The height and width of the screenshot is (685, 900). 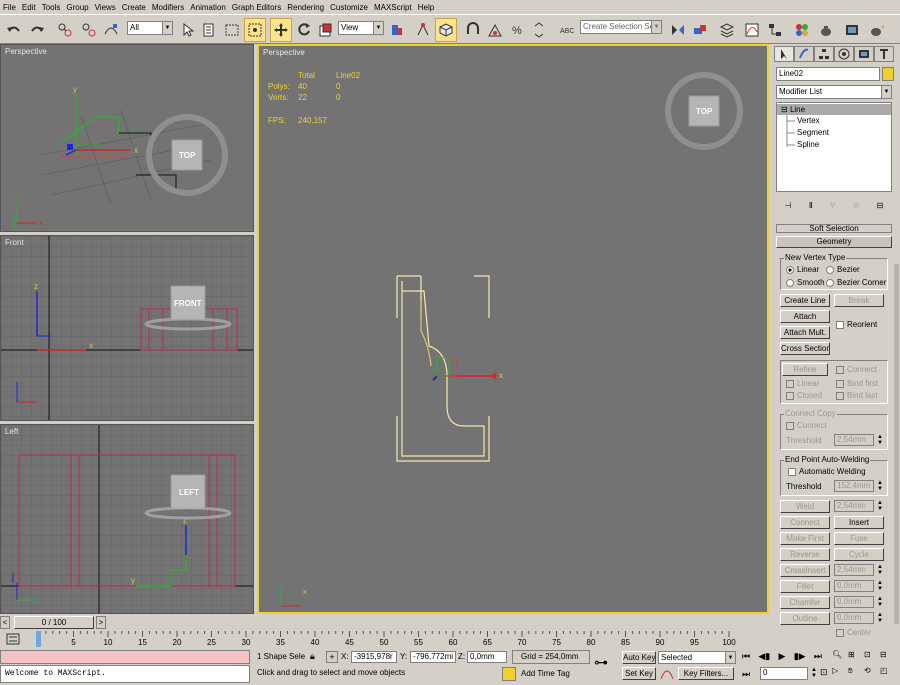 What do you see at coordinates (232, 30) in the screenshot?
I see `rectangular-selection-button` at bounding box center [232, 30].